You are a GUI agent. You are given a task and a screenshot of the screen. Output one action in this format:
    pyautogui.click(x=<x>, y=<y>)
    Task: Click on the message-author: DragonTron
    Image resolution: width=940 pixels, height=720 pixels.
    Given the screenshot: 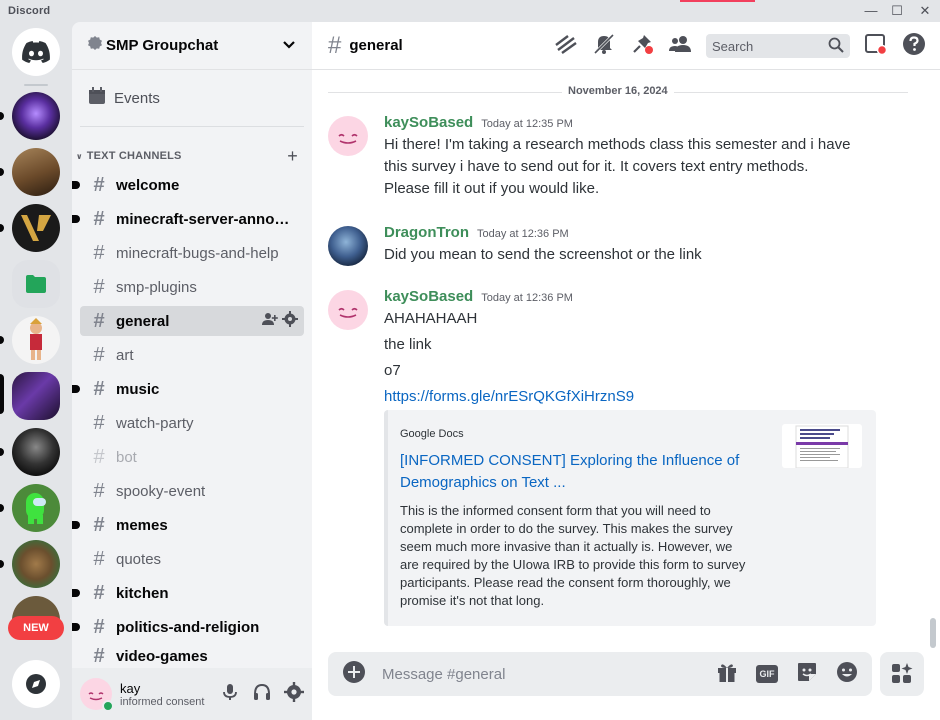 What is the action you would take?
    pyautogui.click(x=426, y=232)
    